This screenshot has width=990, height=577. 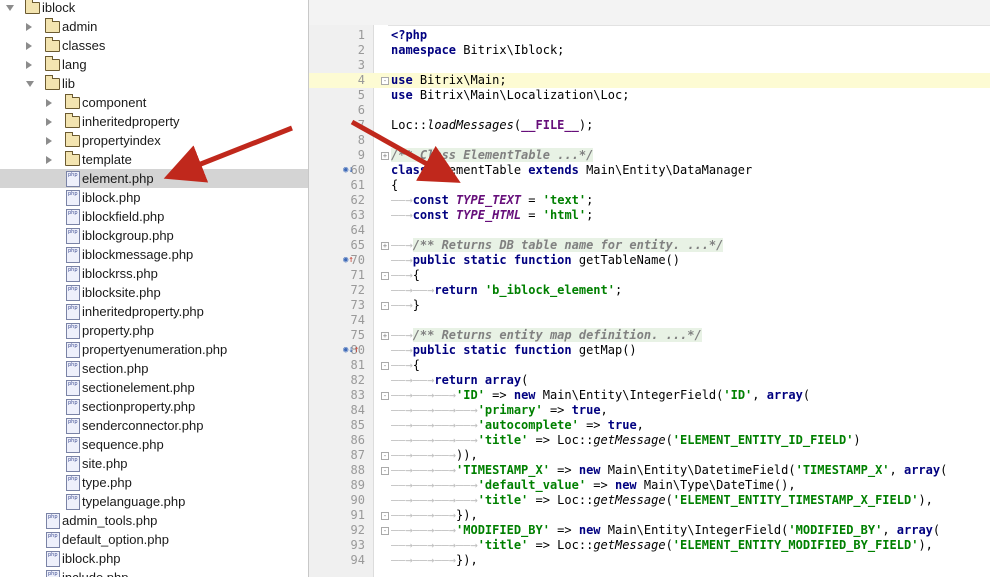 What do you see at coordinates (434, 515) in the screenshot?
I see `code-text: ——→——→——→}),` at bounding box center [434, 515].